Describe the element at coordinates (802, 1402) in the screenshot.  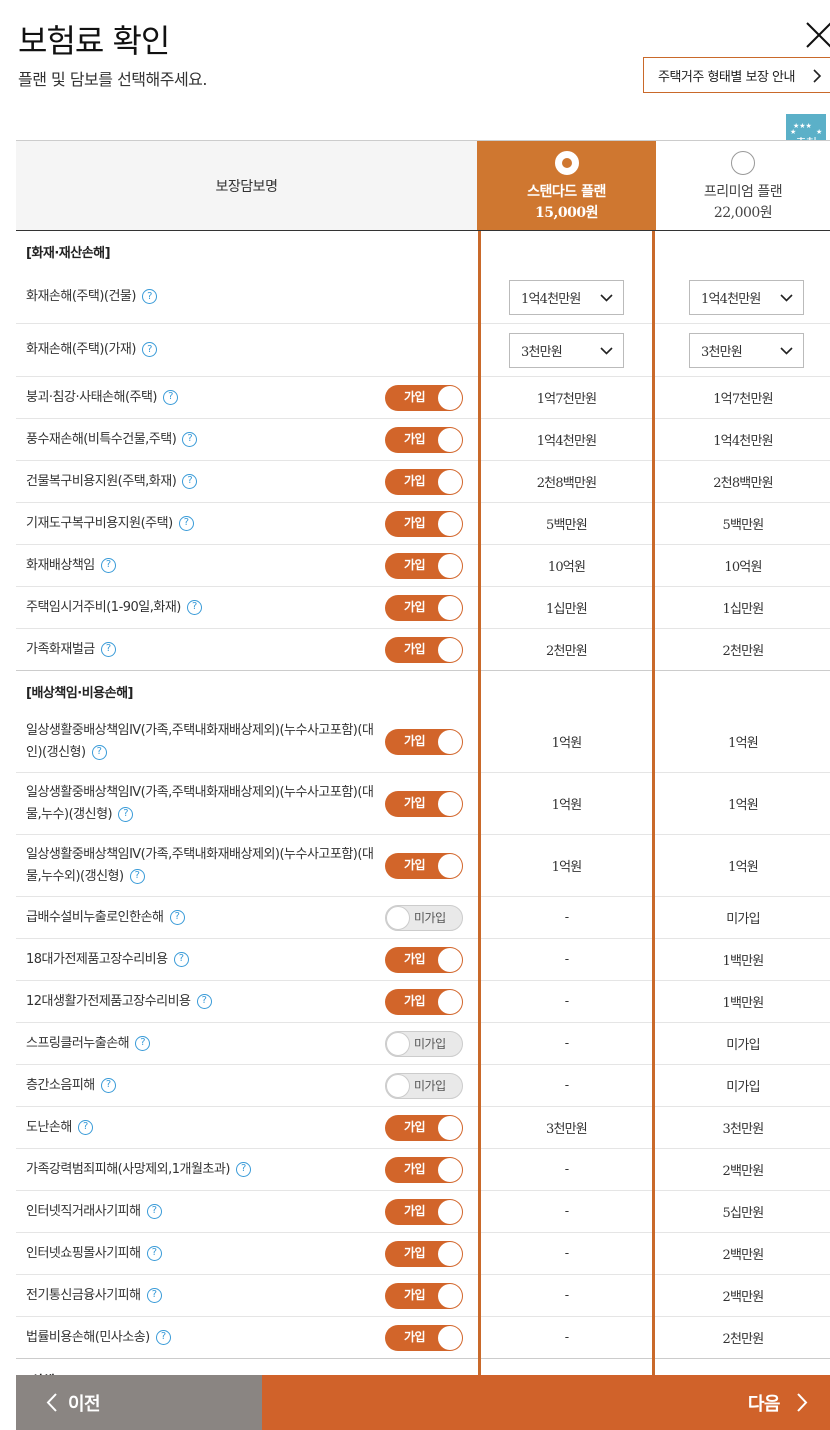
I see `chevron-right-icon` at that location.